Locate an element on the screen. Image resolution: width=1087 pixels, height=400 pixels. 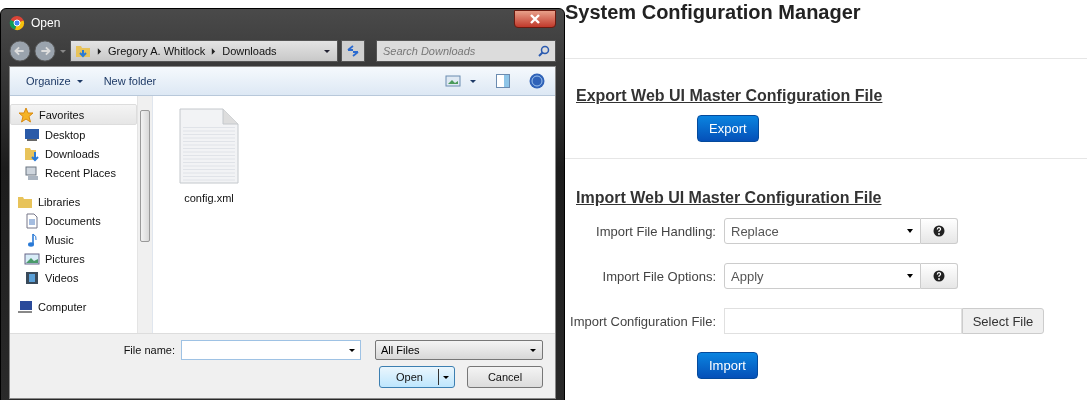
refresh-button is located at coordinates (353, 51).